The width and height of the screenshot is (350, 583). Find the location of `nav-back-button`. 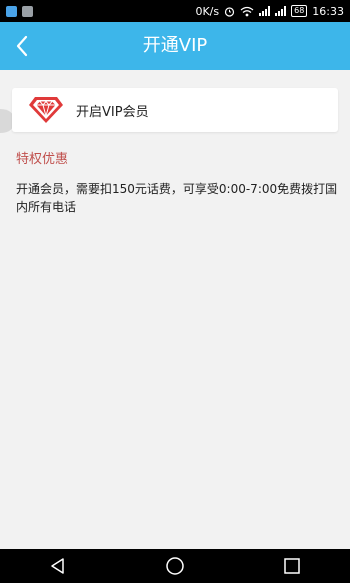

nav-back-button is located at coordinates (58, 566).